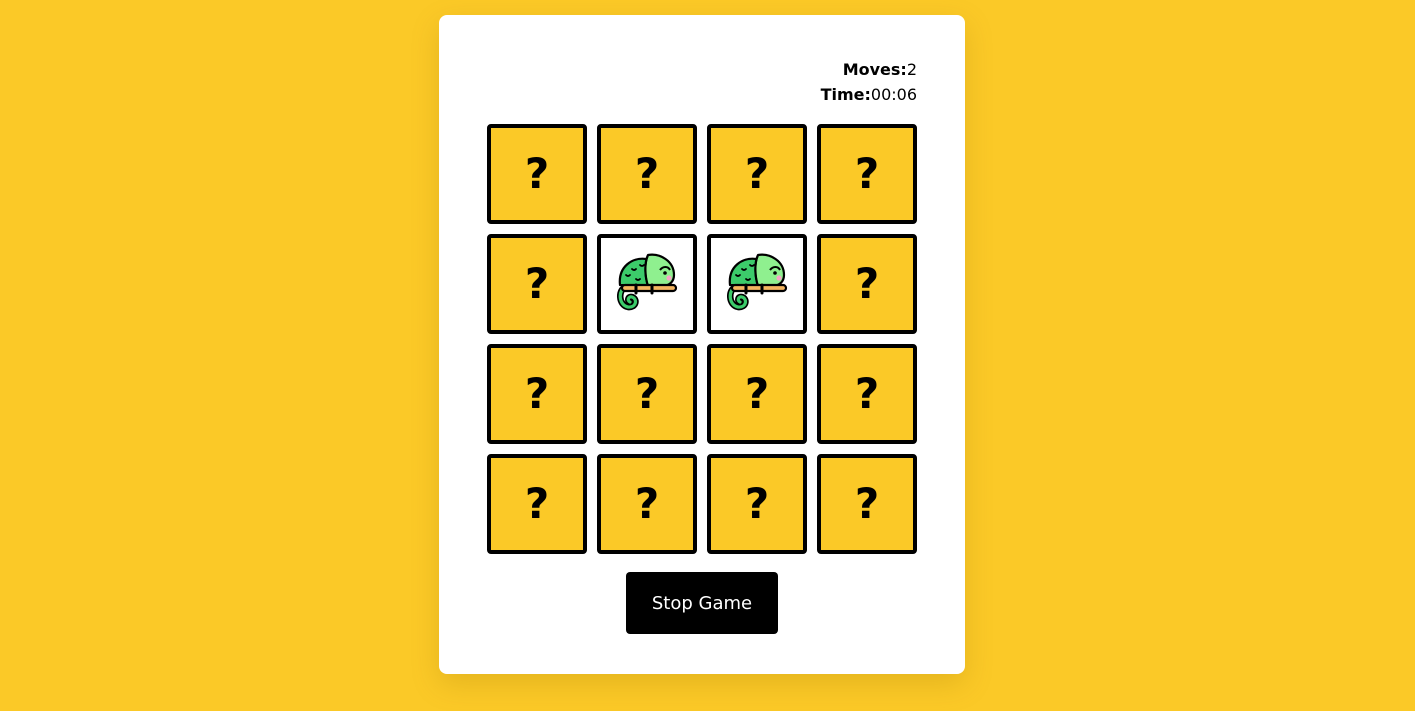 This screenshot has width=1415, height=711. I want to click on timer: Time:00:06, so click(869, 94).